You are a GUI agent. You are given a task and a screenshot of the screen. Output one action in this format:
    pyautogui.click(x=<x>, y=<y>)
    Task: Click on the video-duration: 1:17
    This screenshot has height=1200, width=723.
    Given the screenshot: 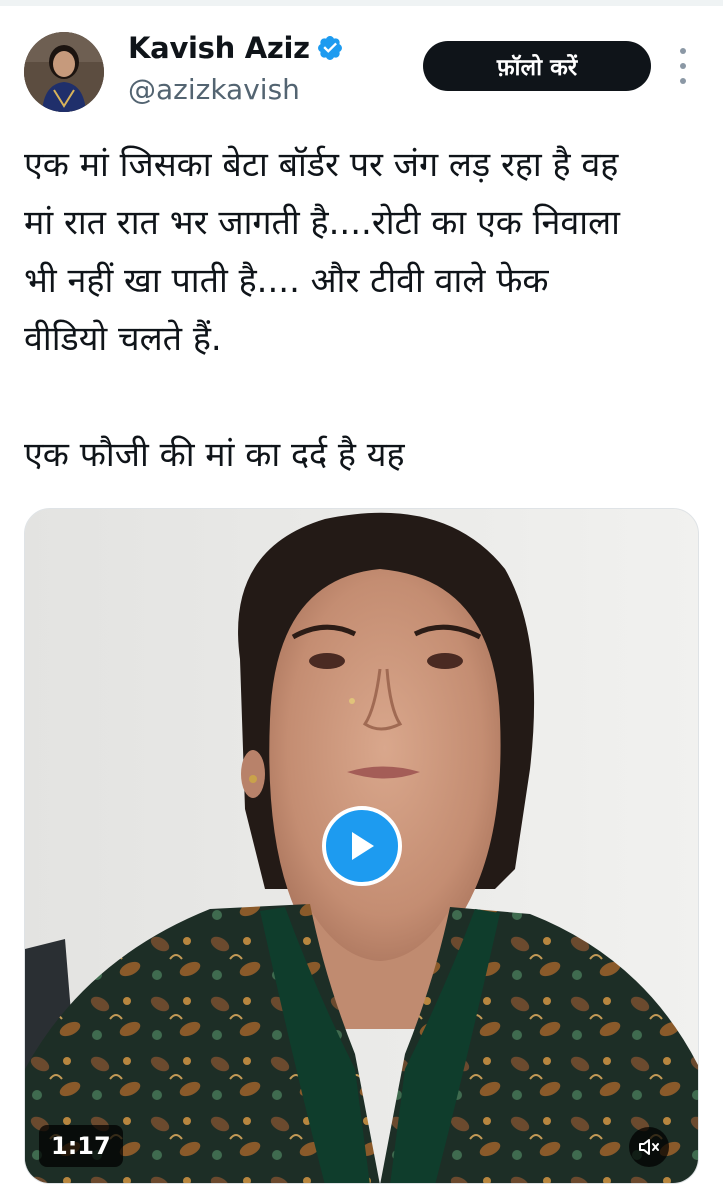 What is the action you would take?
    pyautogui.click(x=81, y=1146)
    